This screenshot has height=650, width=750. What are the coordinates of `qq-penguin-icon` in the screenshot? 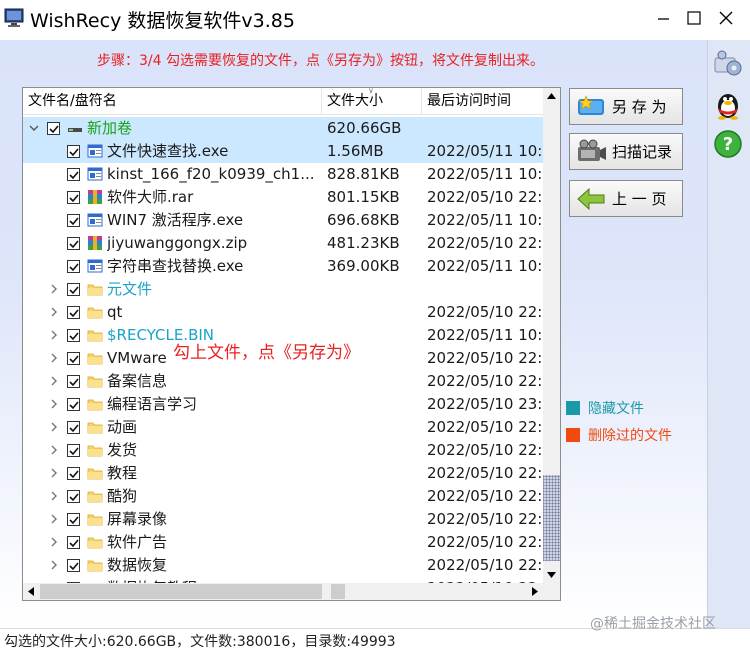 It's located at (728, 104).